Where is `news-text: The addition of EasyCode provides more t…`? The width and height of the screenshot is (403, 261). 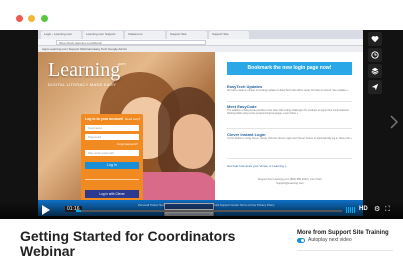 news-text: The addition of EasyCode provides more t… is located at coordinates (288, 112).